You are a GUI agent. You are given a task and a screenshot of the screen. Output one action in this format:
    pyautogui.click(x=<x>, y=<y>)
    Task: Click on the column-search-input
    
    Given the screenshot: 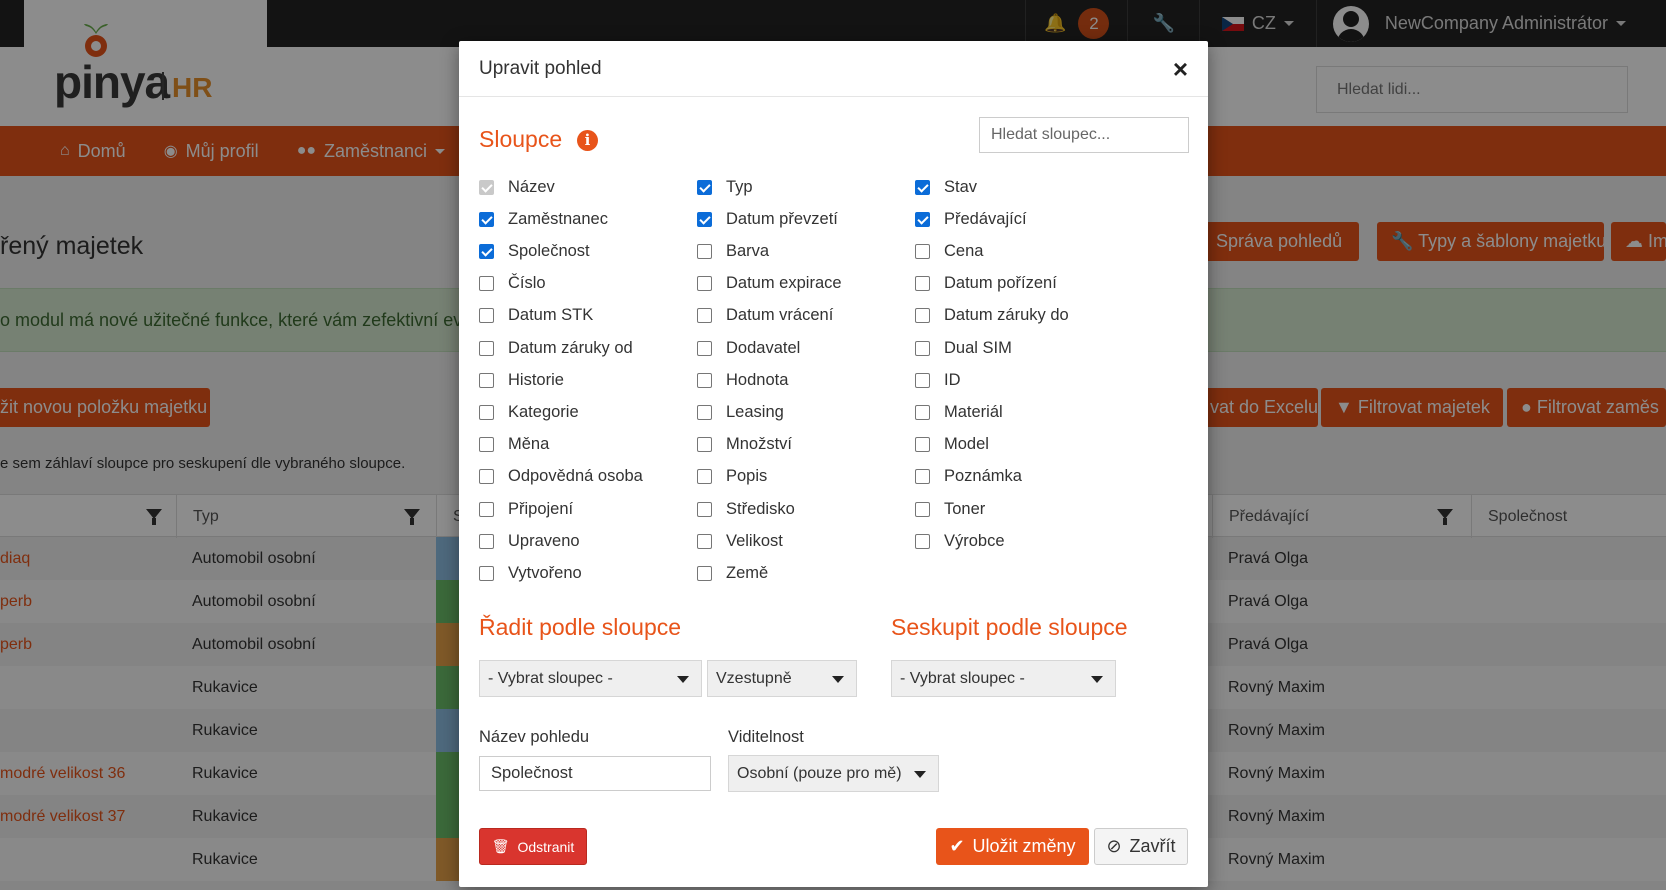 What is the action you would take?
    pyautogui.click(x=1084, y=135)
    